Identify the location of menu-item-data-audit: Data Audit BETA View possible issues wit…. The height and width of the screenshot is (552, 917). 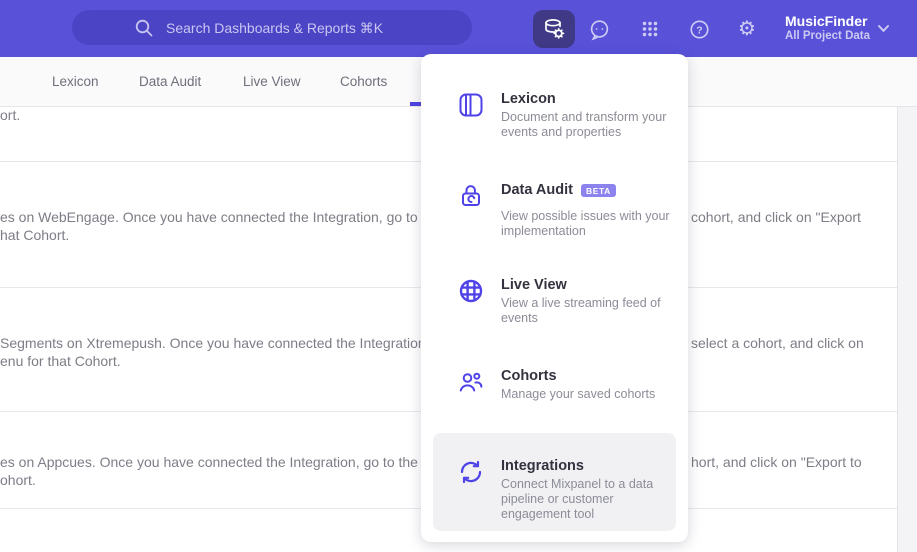
(554, 210).